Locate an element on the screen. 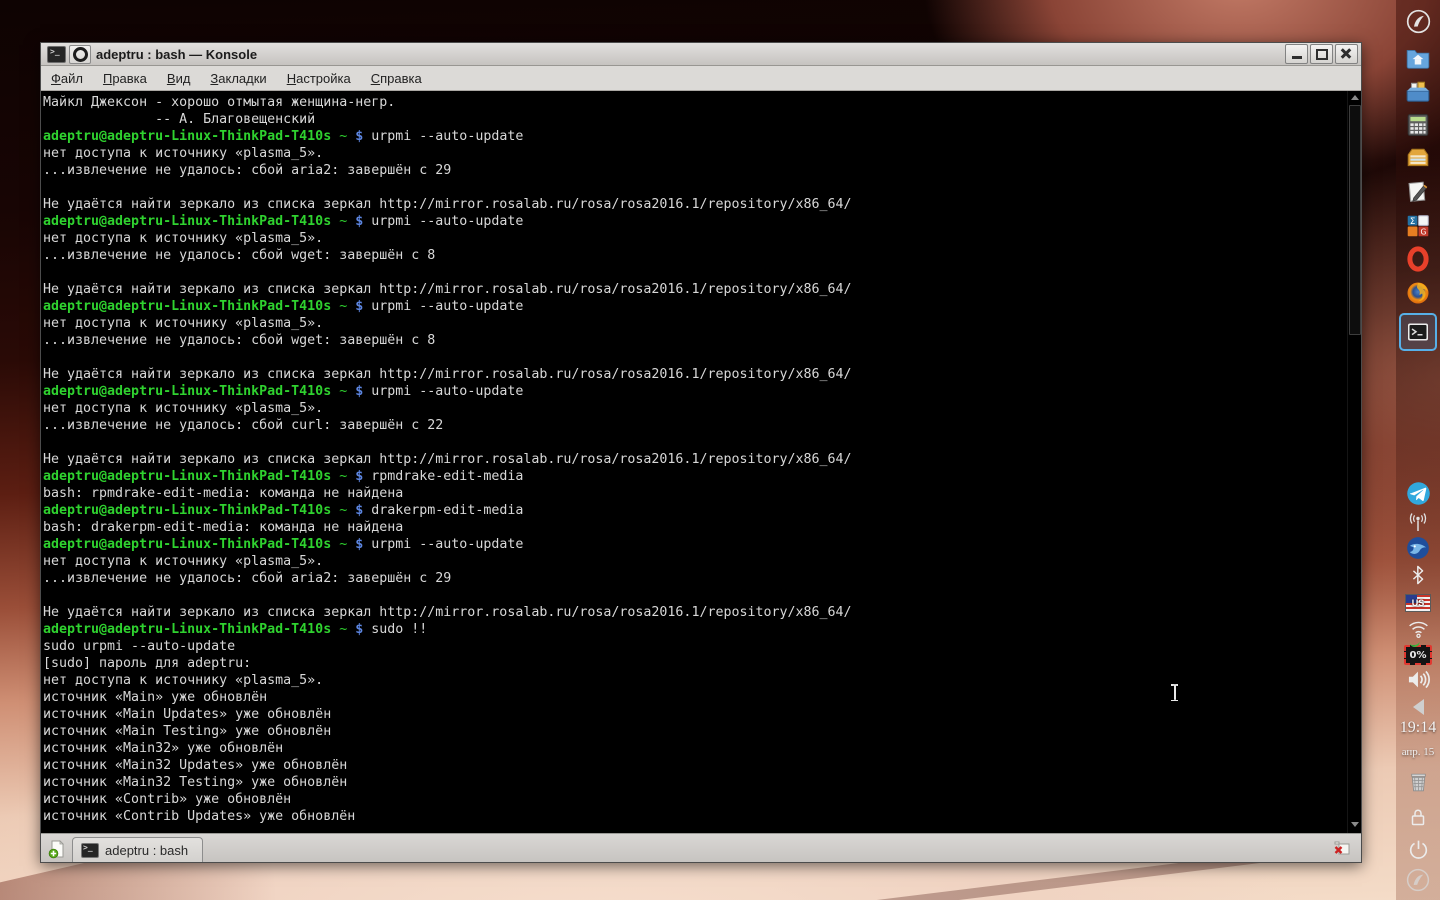 The image size is (1440, 900). firefox-browser-button is located at coordinates (1418, 293).